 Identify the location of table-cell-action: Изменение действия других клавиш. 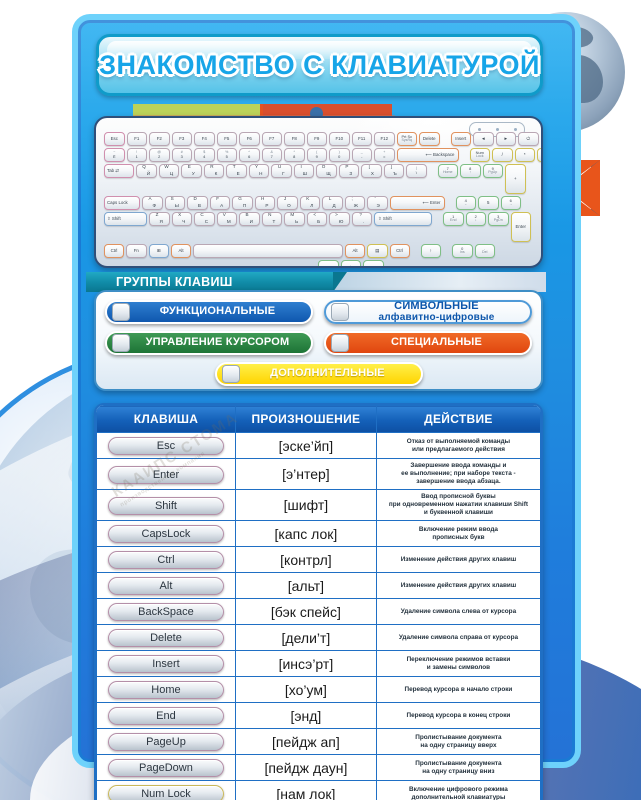
(458, 559).